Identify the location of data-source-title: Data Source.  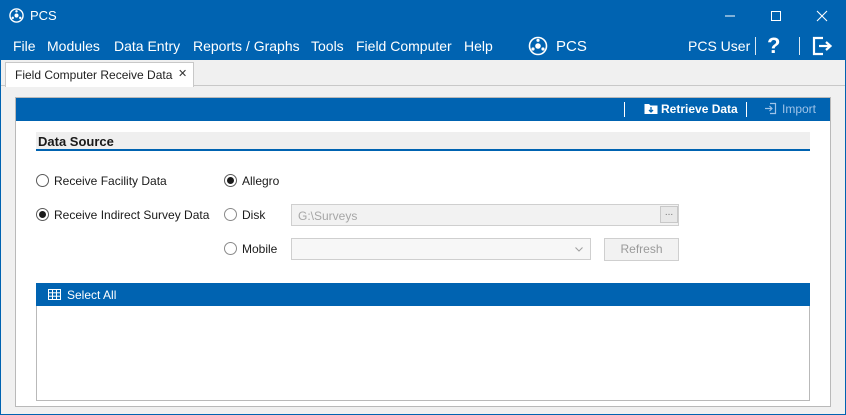
(76, 141).